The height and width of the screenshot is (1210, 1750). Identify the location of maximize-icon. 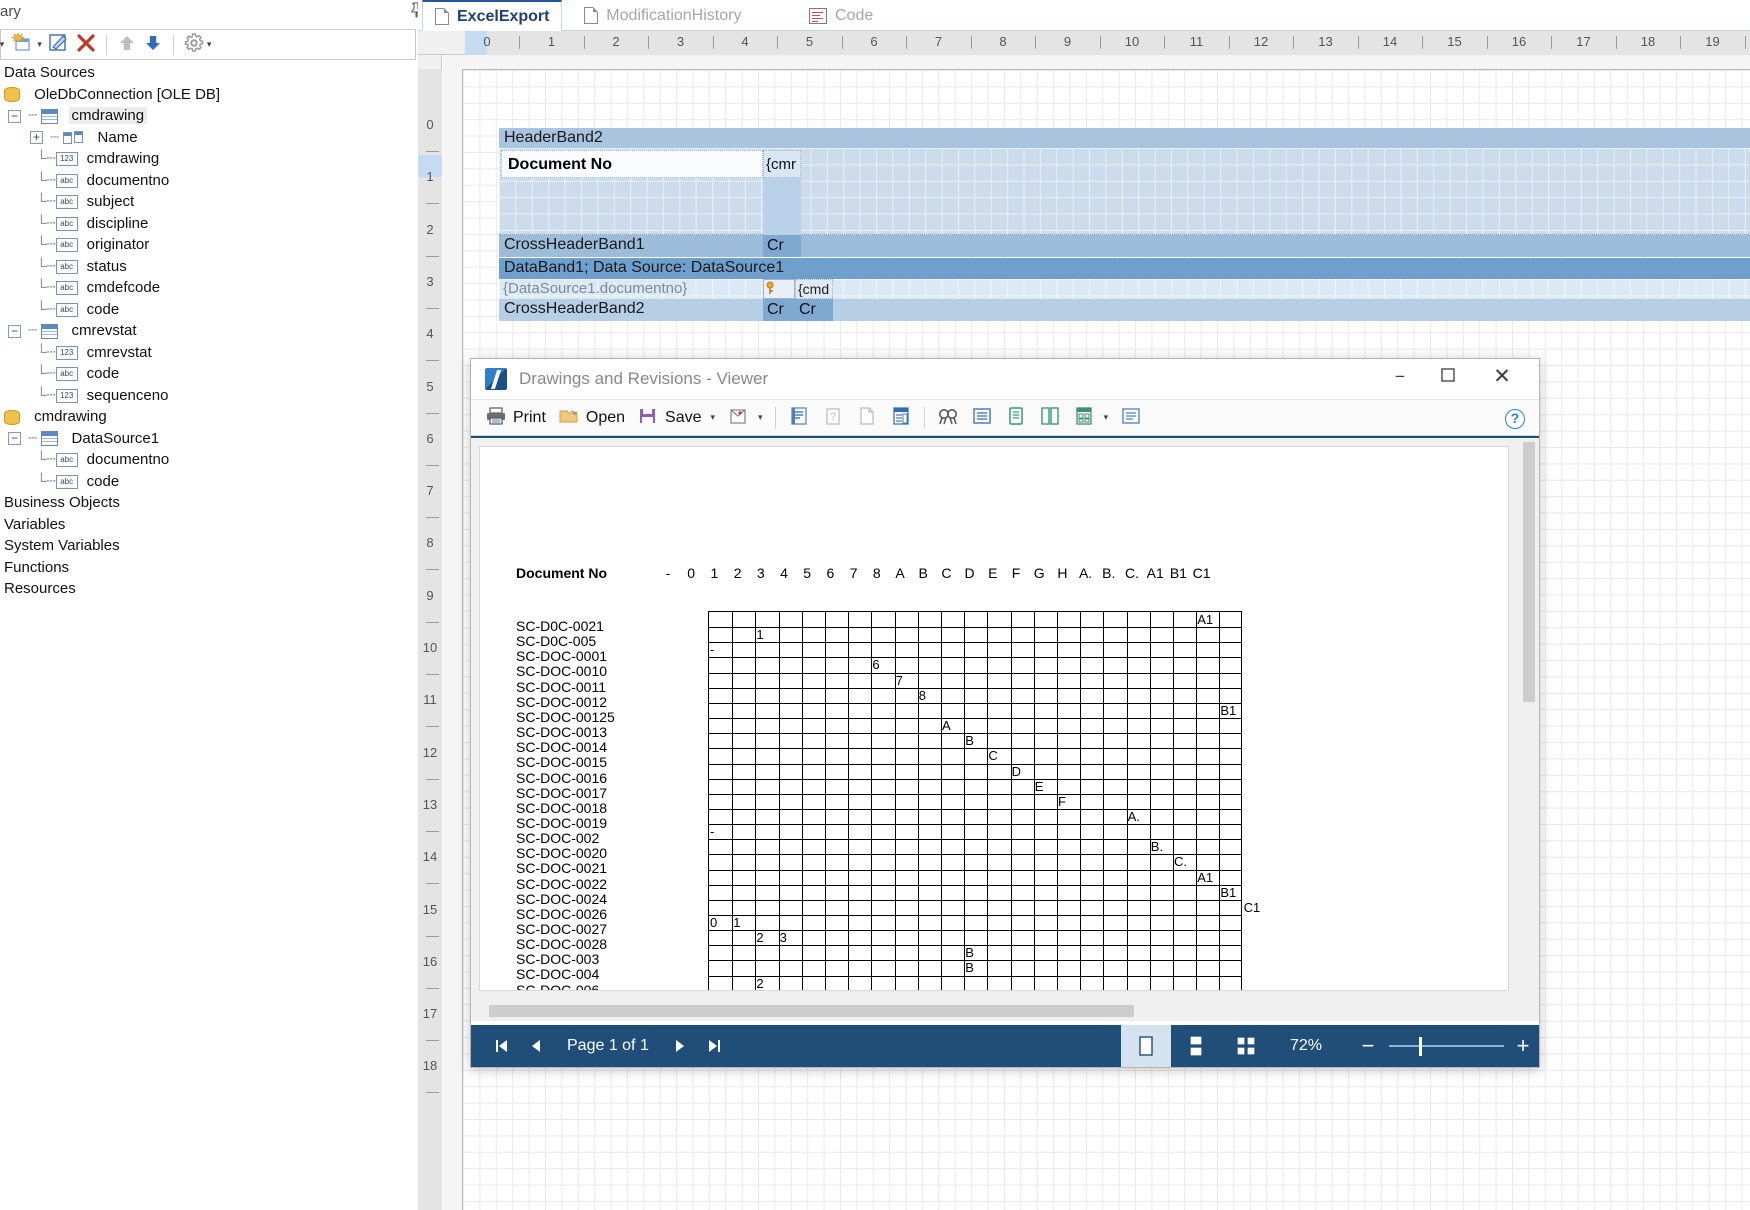
(1448, 377).